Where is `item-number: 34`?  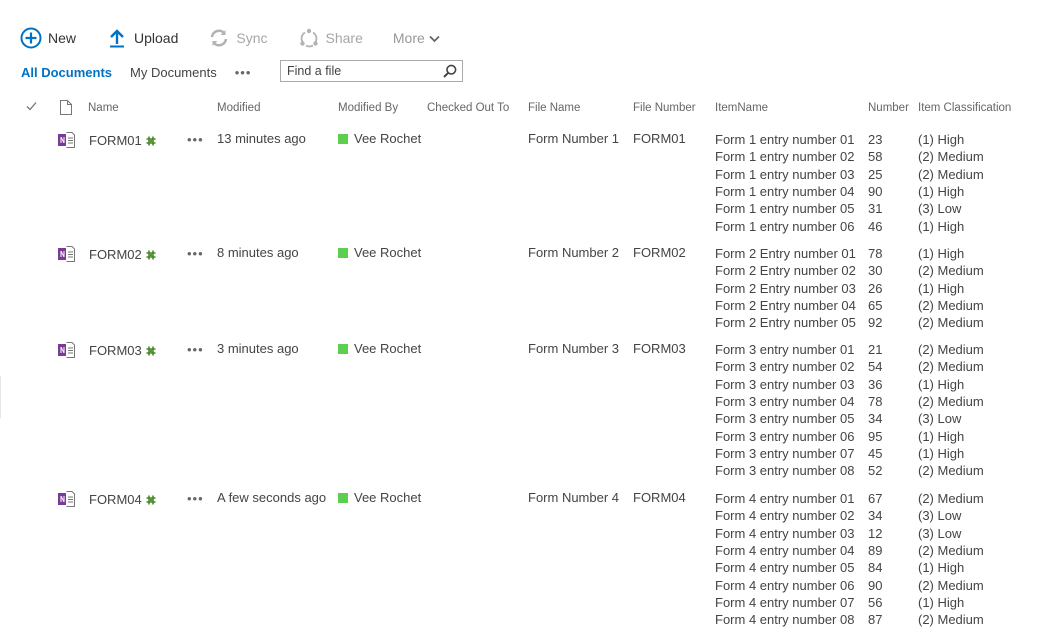 item-number: 34 is located at coordinates (875, 516).